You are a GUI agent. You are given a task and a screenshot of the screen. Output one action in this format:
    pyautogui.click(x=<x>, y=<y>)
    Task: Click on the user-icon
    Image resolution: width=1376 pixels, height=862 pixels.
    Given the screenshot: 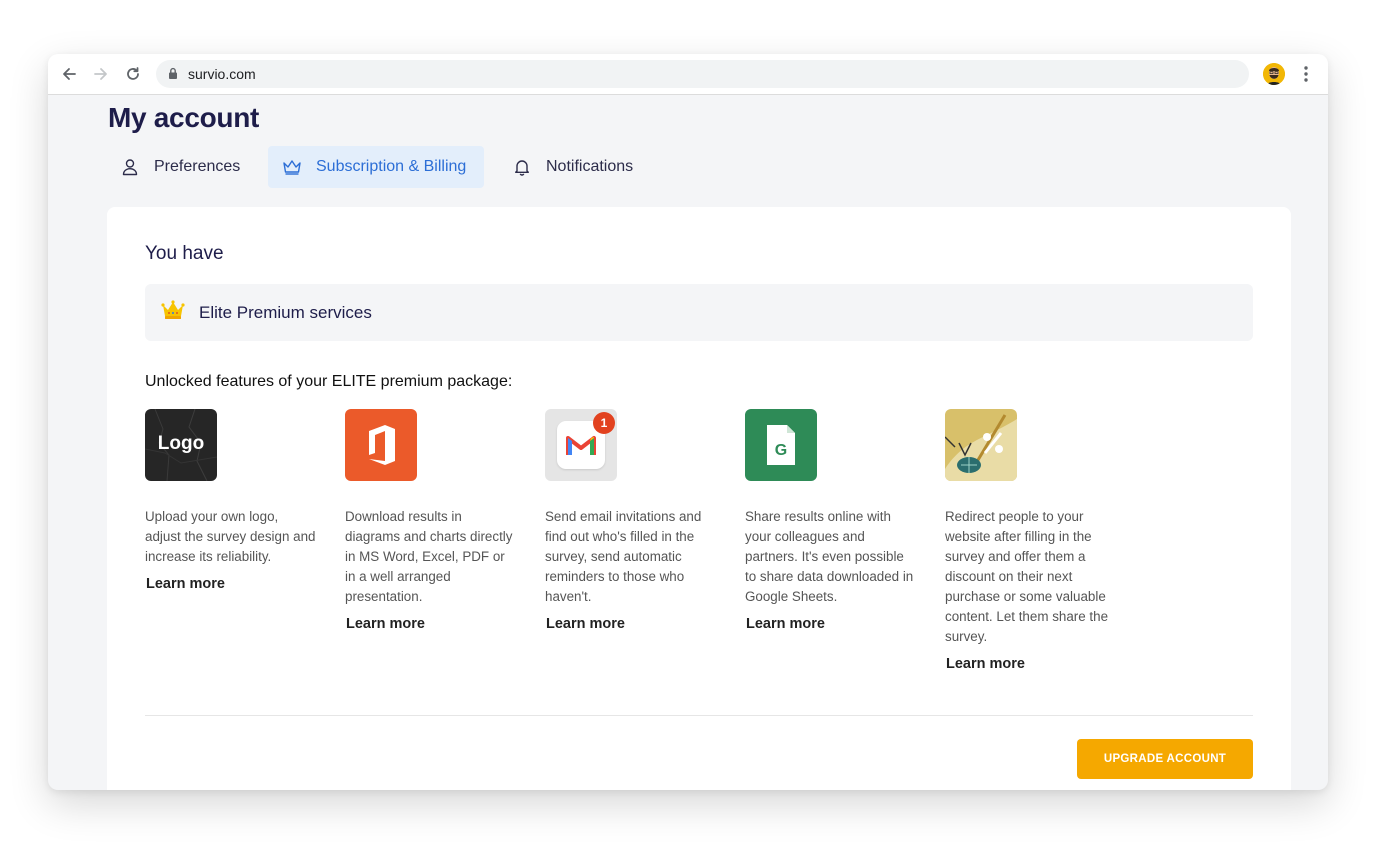 What is the action you would take?
    pyautogui.click(x=130, y=167)
    